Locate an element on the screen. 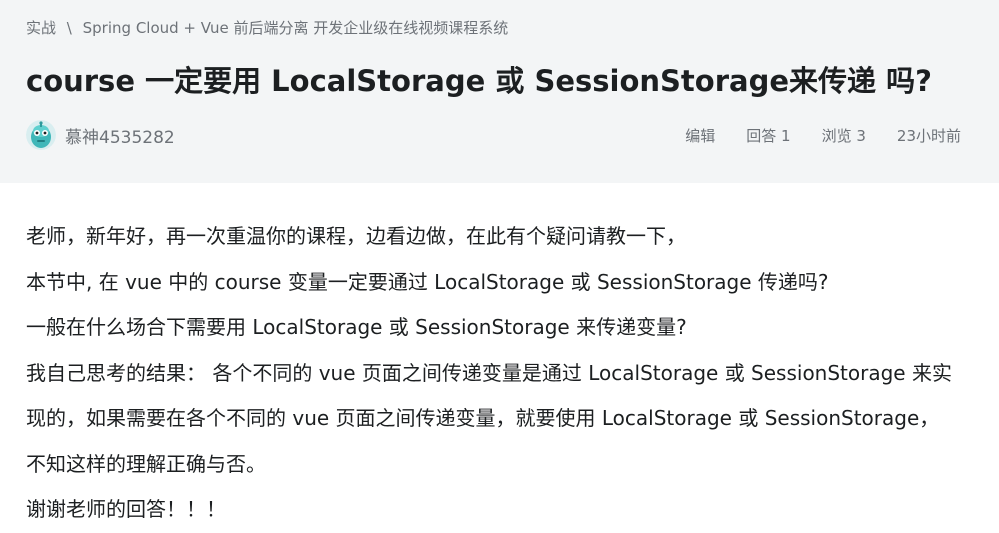 The image size is (999, 533). edit-button: 编辑 is located at coordinates (700, 135).